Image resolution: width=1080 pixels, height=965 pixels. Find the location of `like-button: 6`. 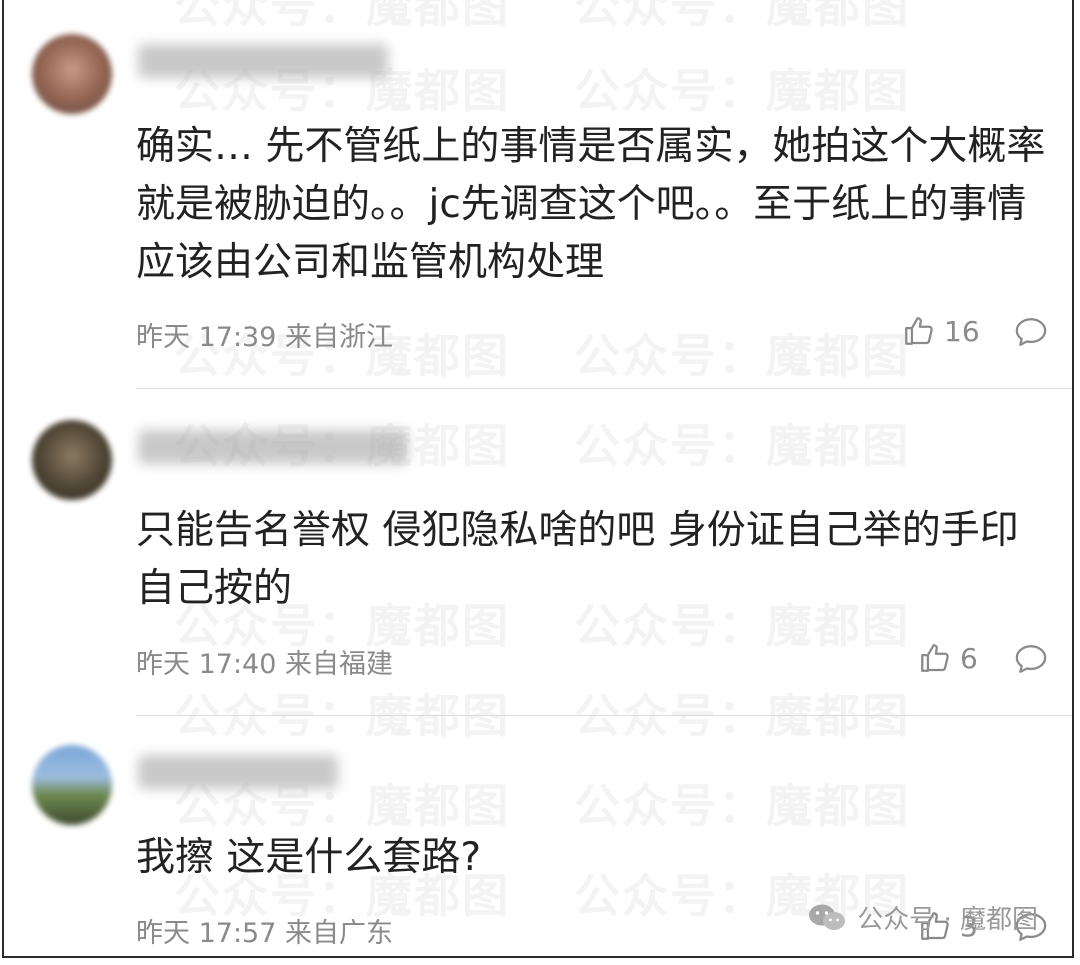

like-button: 6 is located at coordinates (948, 658).